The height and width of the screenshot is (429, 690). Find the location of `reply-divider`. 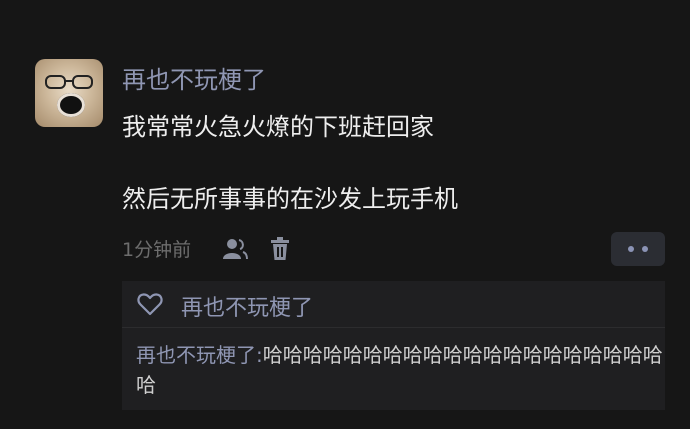

reply-divider is located at coordinates (393, 327).